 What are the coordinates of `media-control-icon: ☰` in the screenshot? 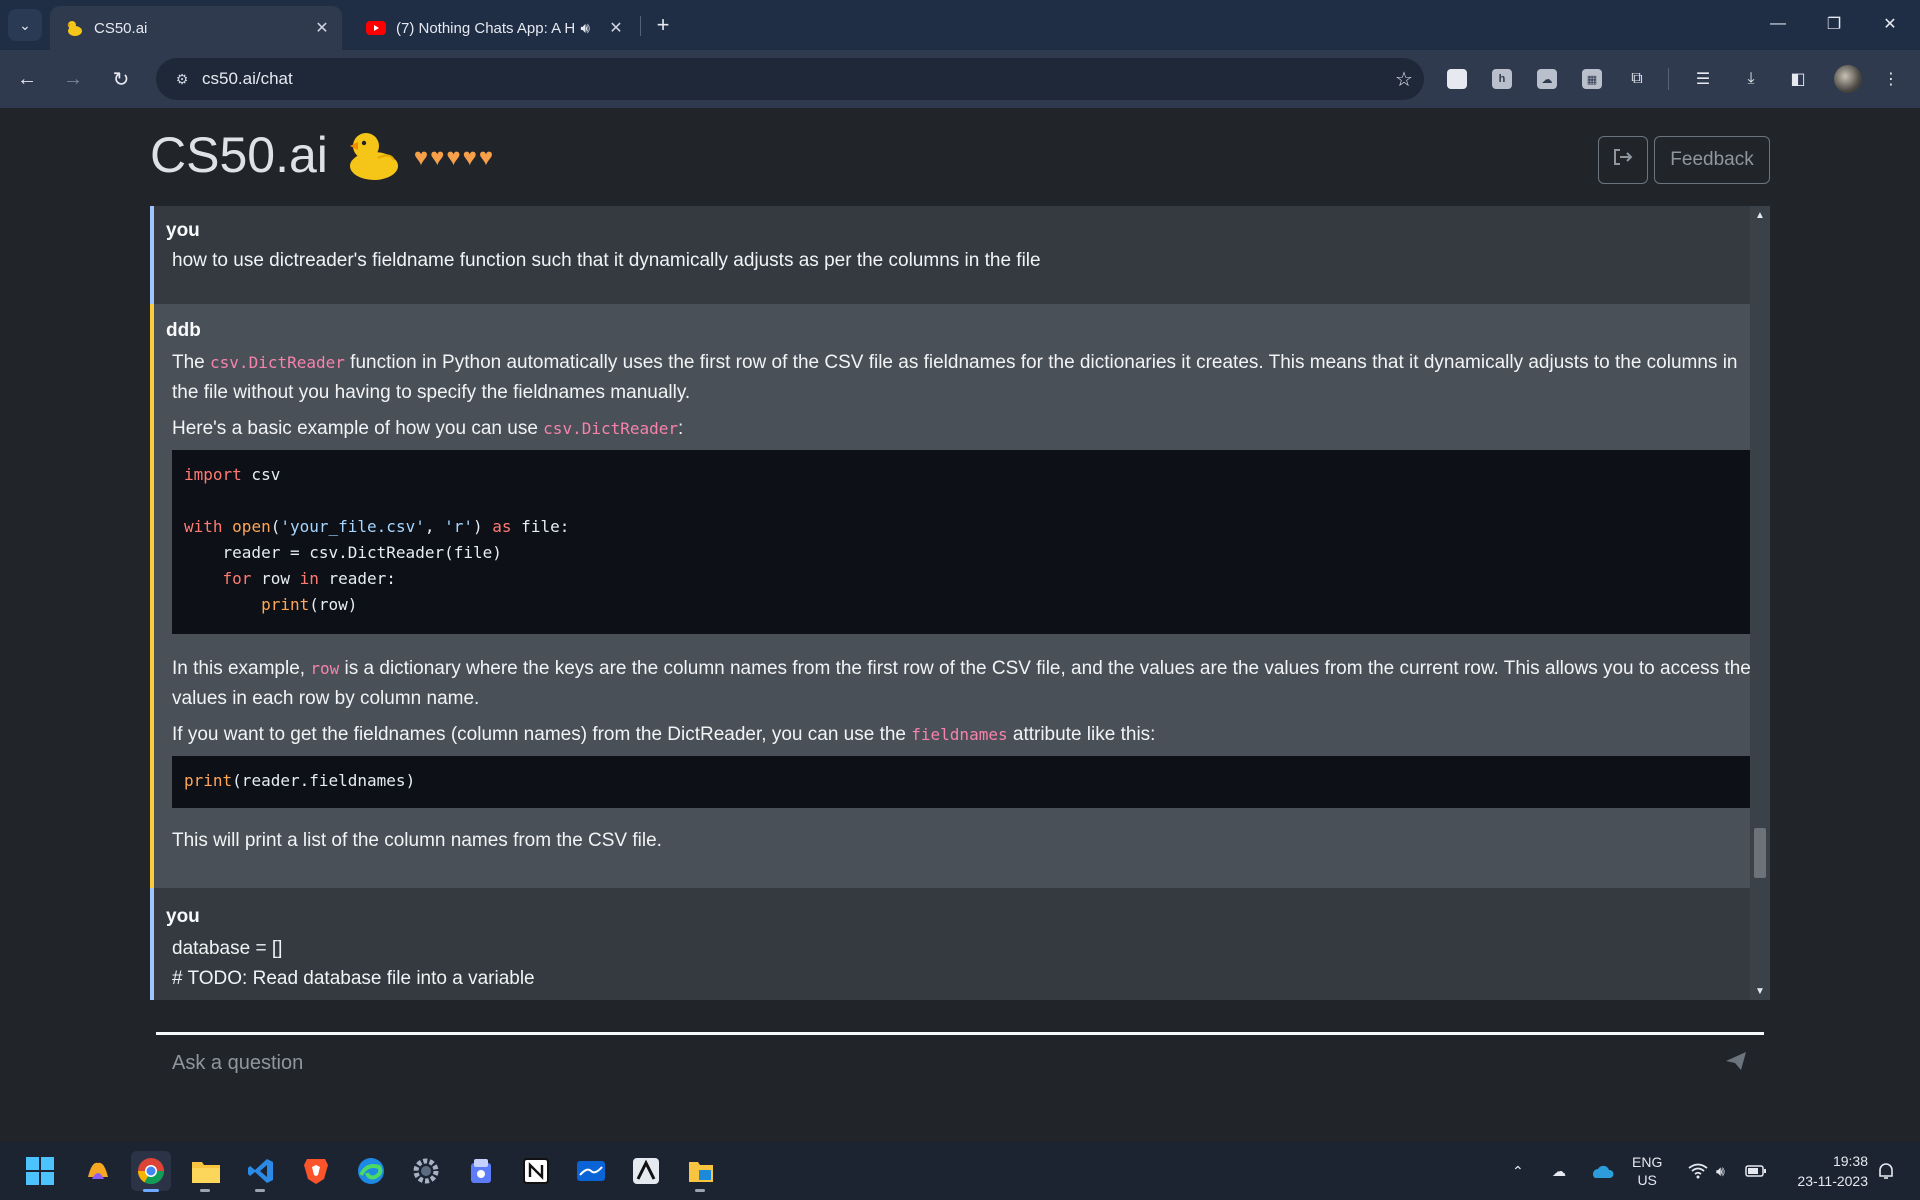 It's located at (1703, 79).